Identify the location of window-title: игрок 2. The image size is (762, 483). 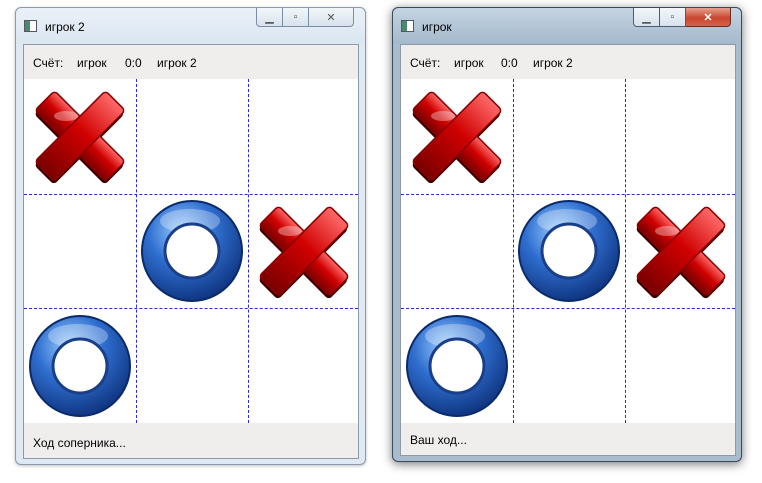
(65, 27).